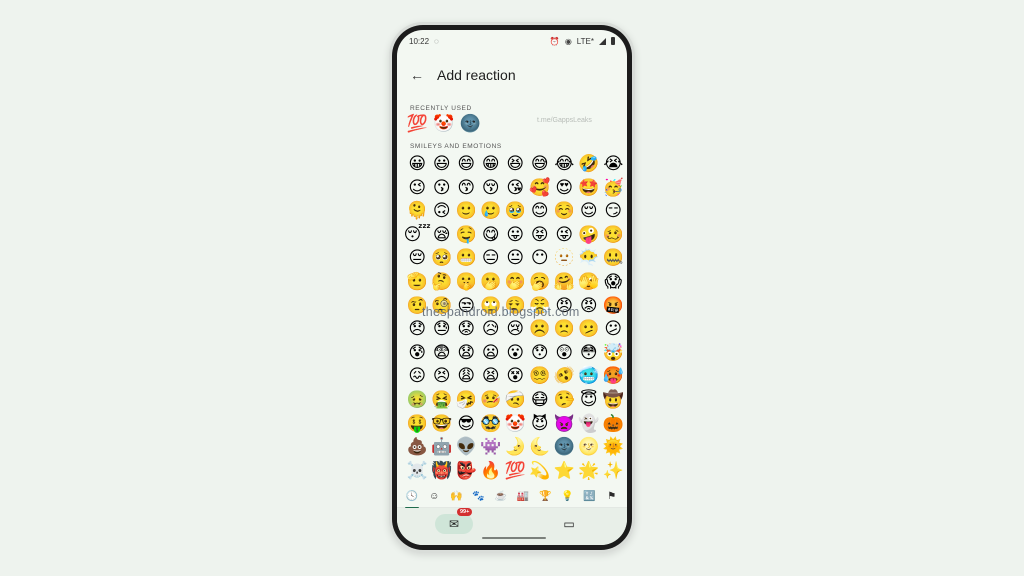 The image size is (1024, 576). Describe the element at coordinates (417, 306) in the screenshot. I see `emoji-button: 🤨` at that location.